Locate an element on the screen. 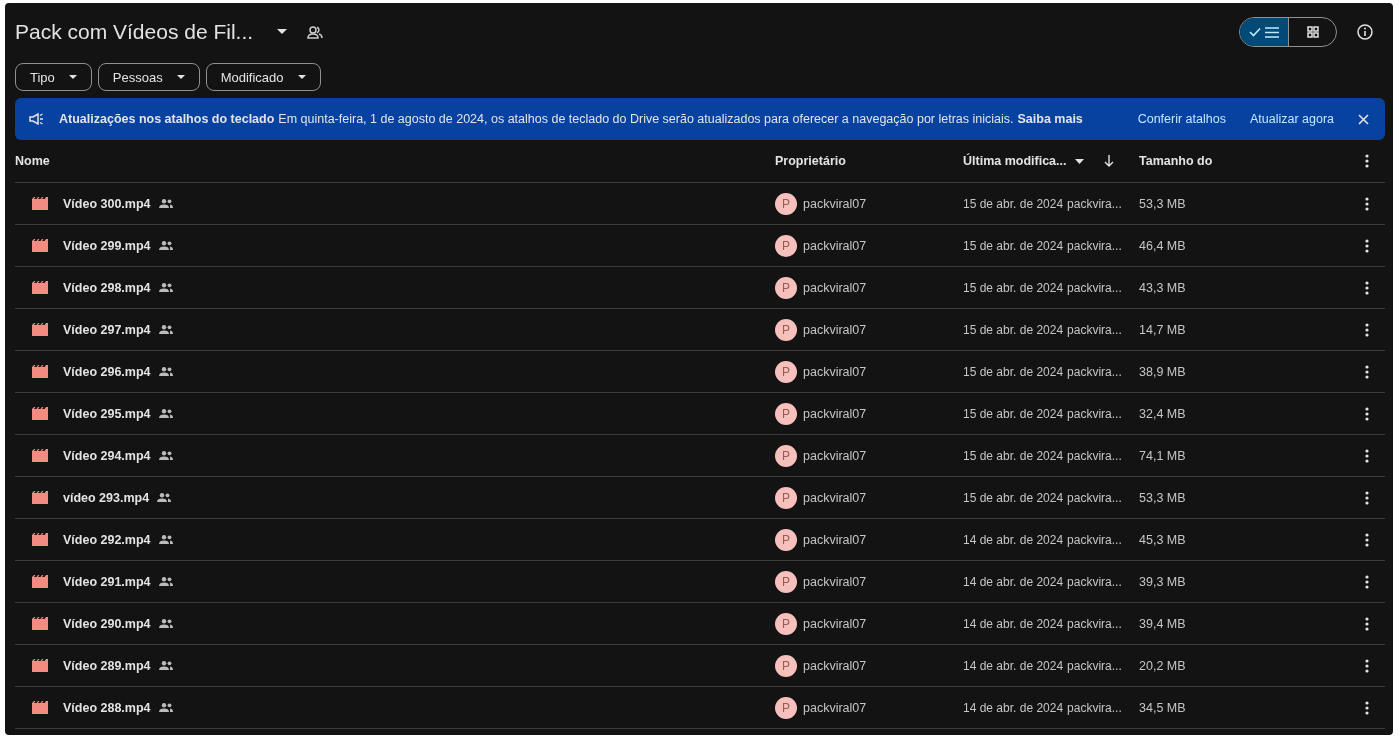 The width and height of the screenshot is (1400, 739). file-name: Vídeo 289.mp4 is located at coordinates (107, 665).